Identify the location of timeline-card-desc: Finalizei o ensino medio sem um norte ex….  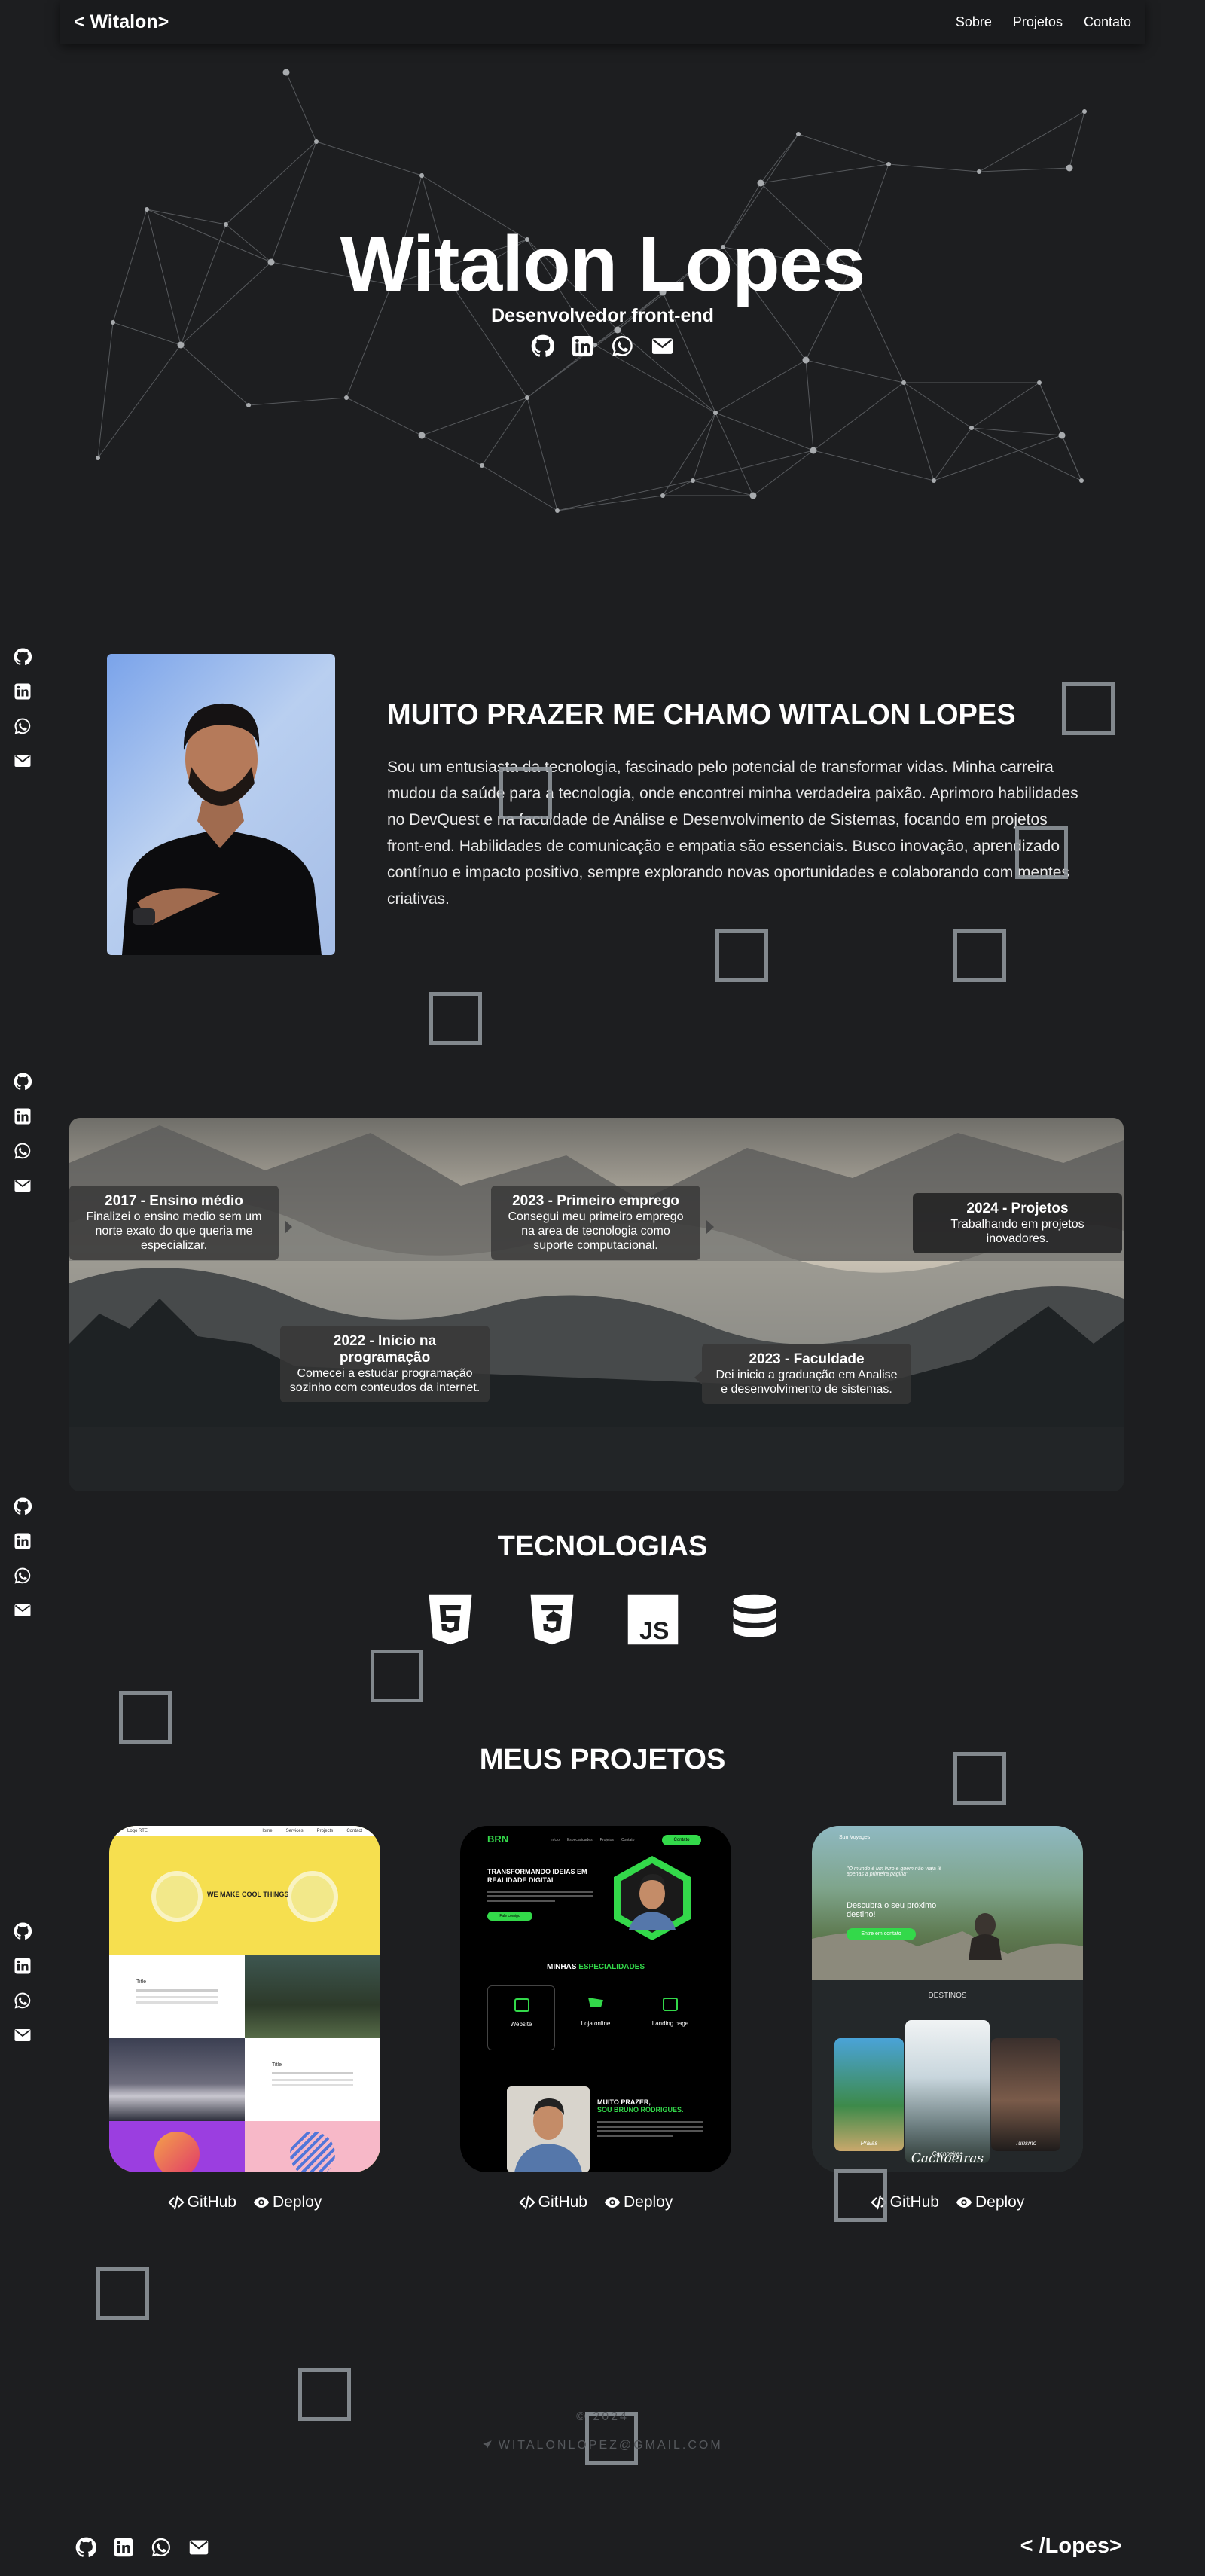
(174, 1231).